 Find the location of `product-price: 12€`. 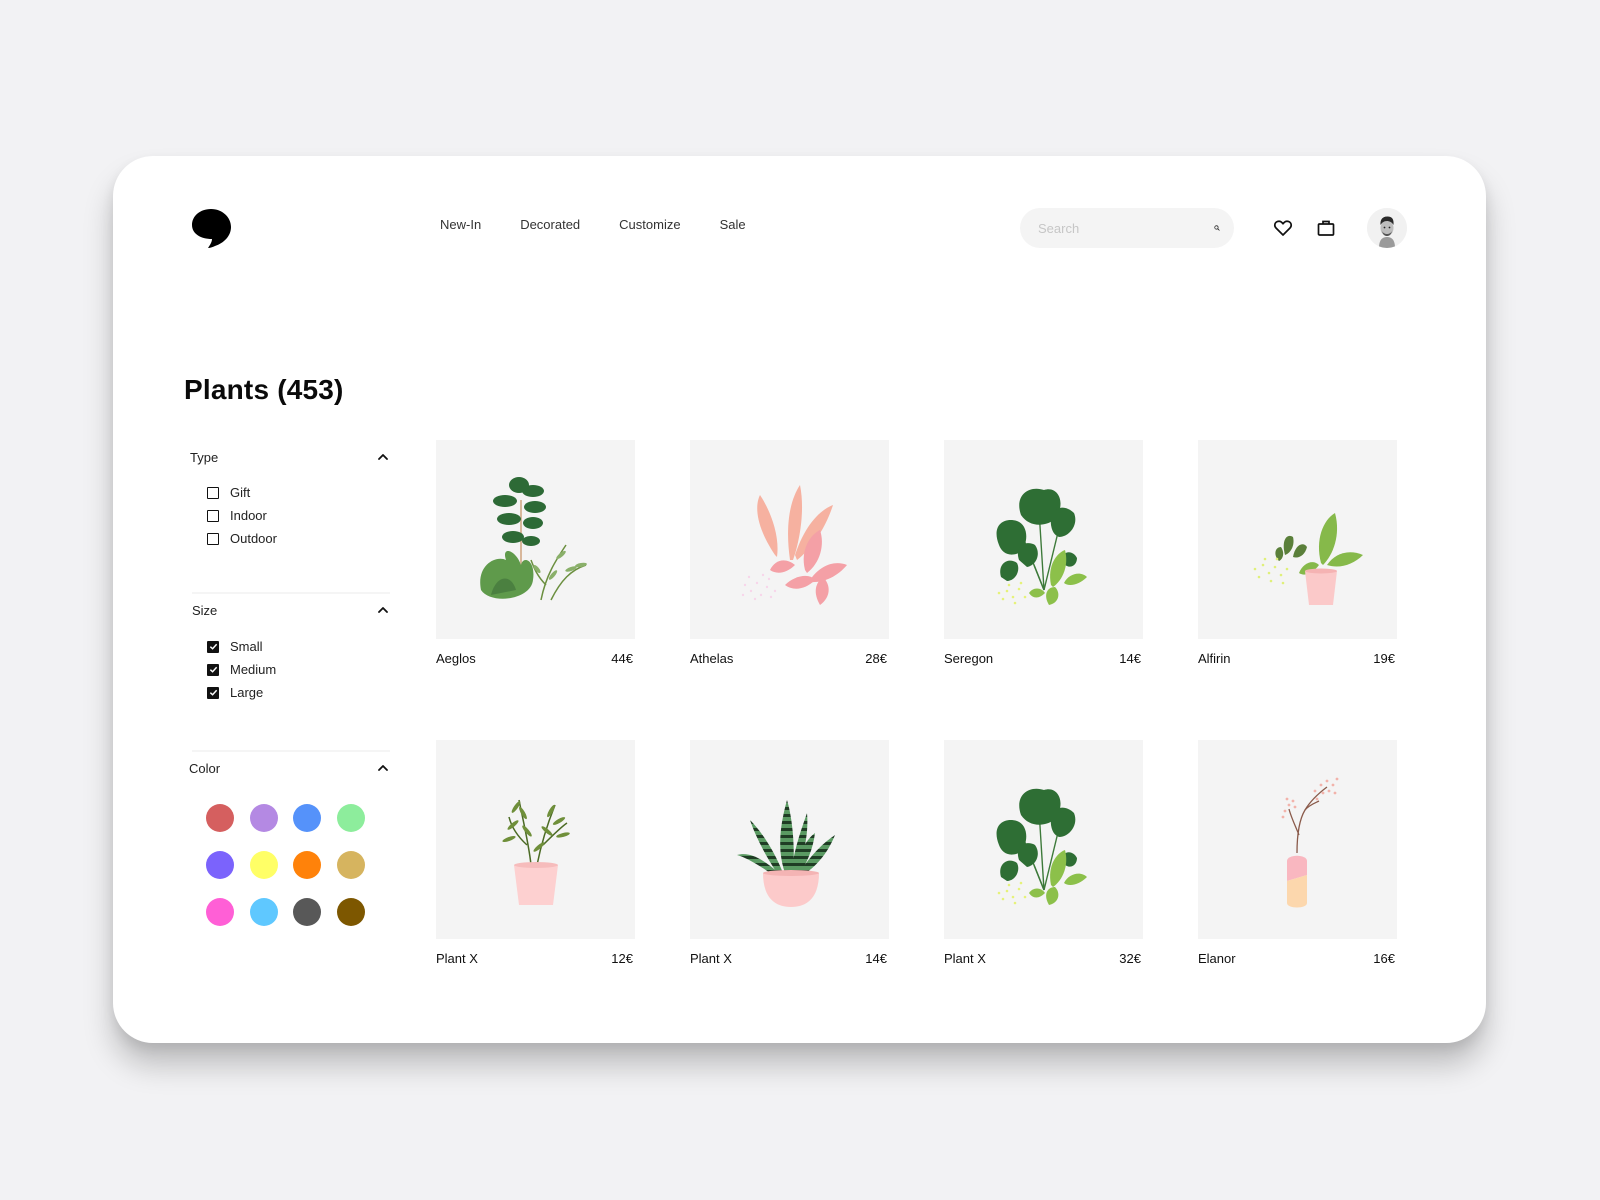

product-price: 12€ is located at coordinates (622, 958).